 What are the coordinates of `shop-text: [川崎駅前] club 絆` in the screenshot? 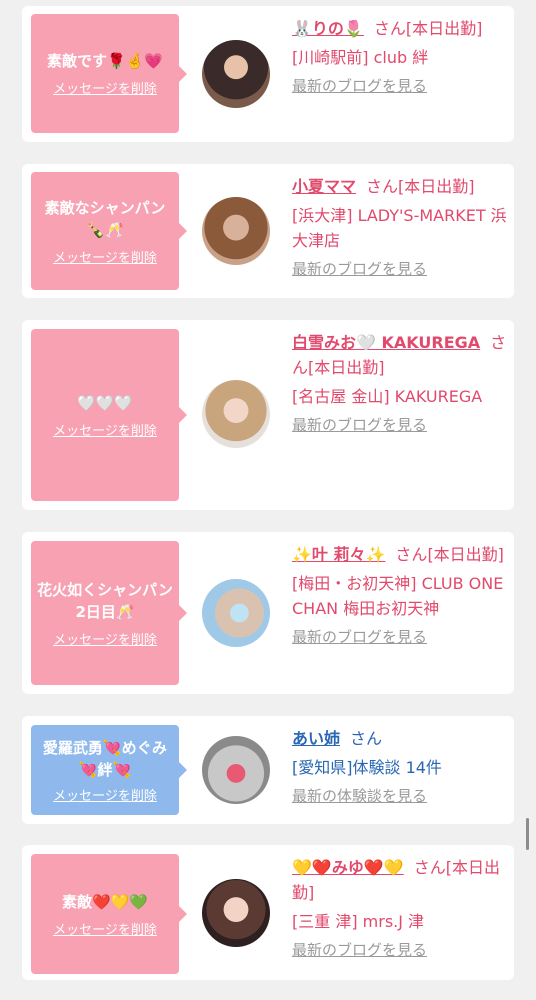 It's located at (360, 57).